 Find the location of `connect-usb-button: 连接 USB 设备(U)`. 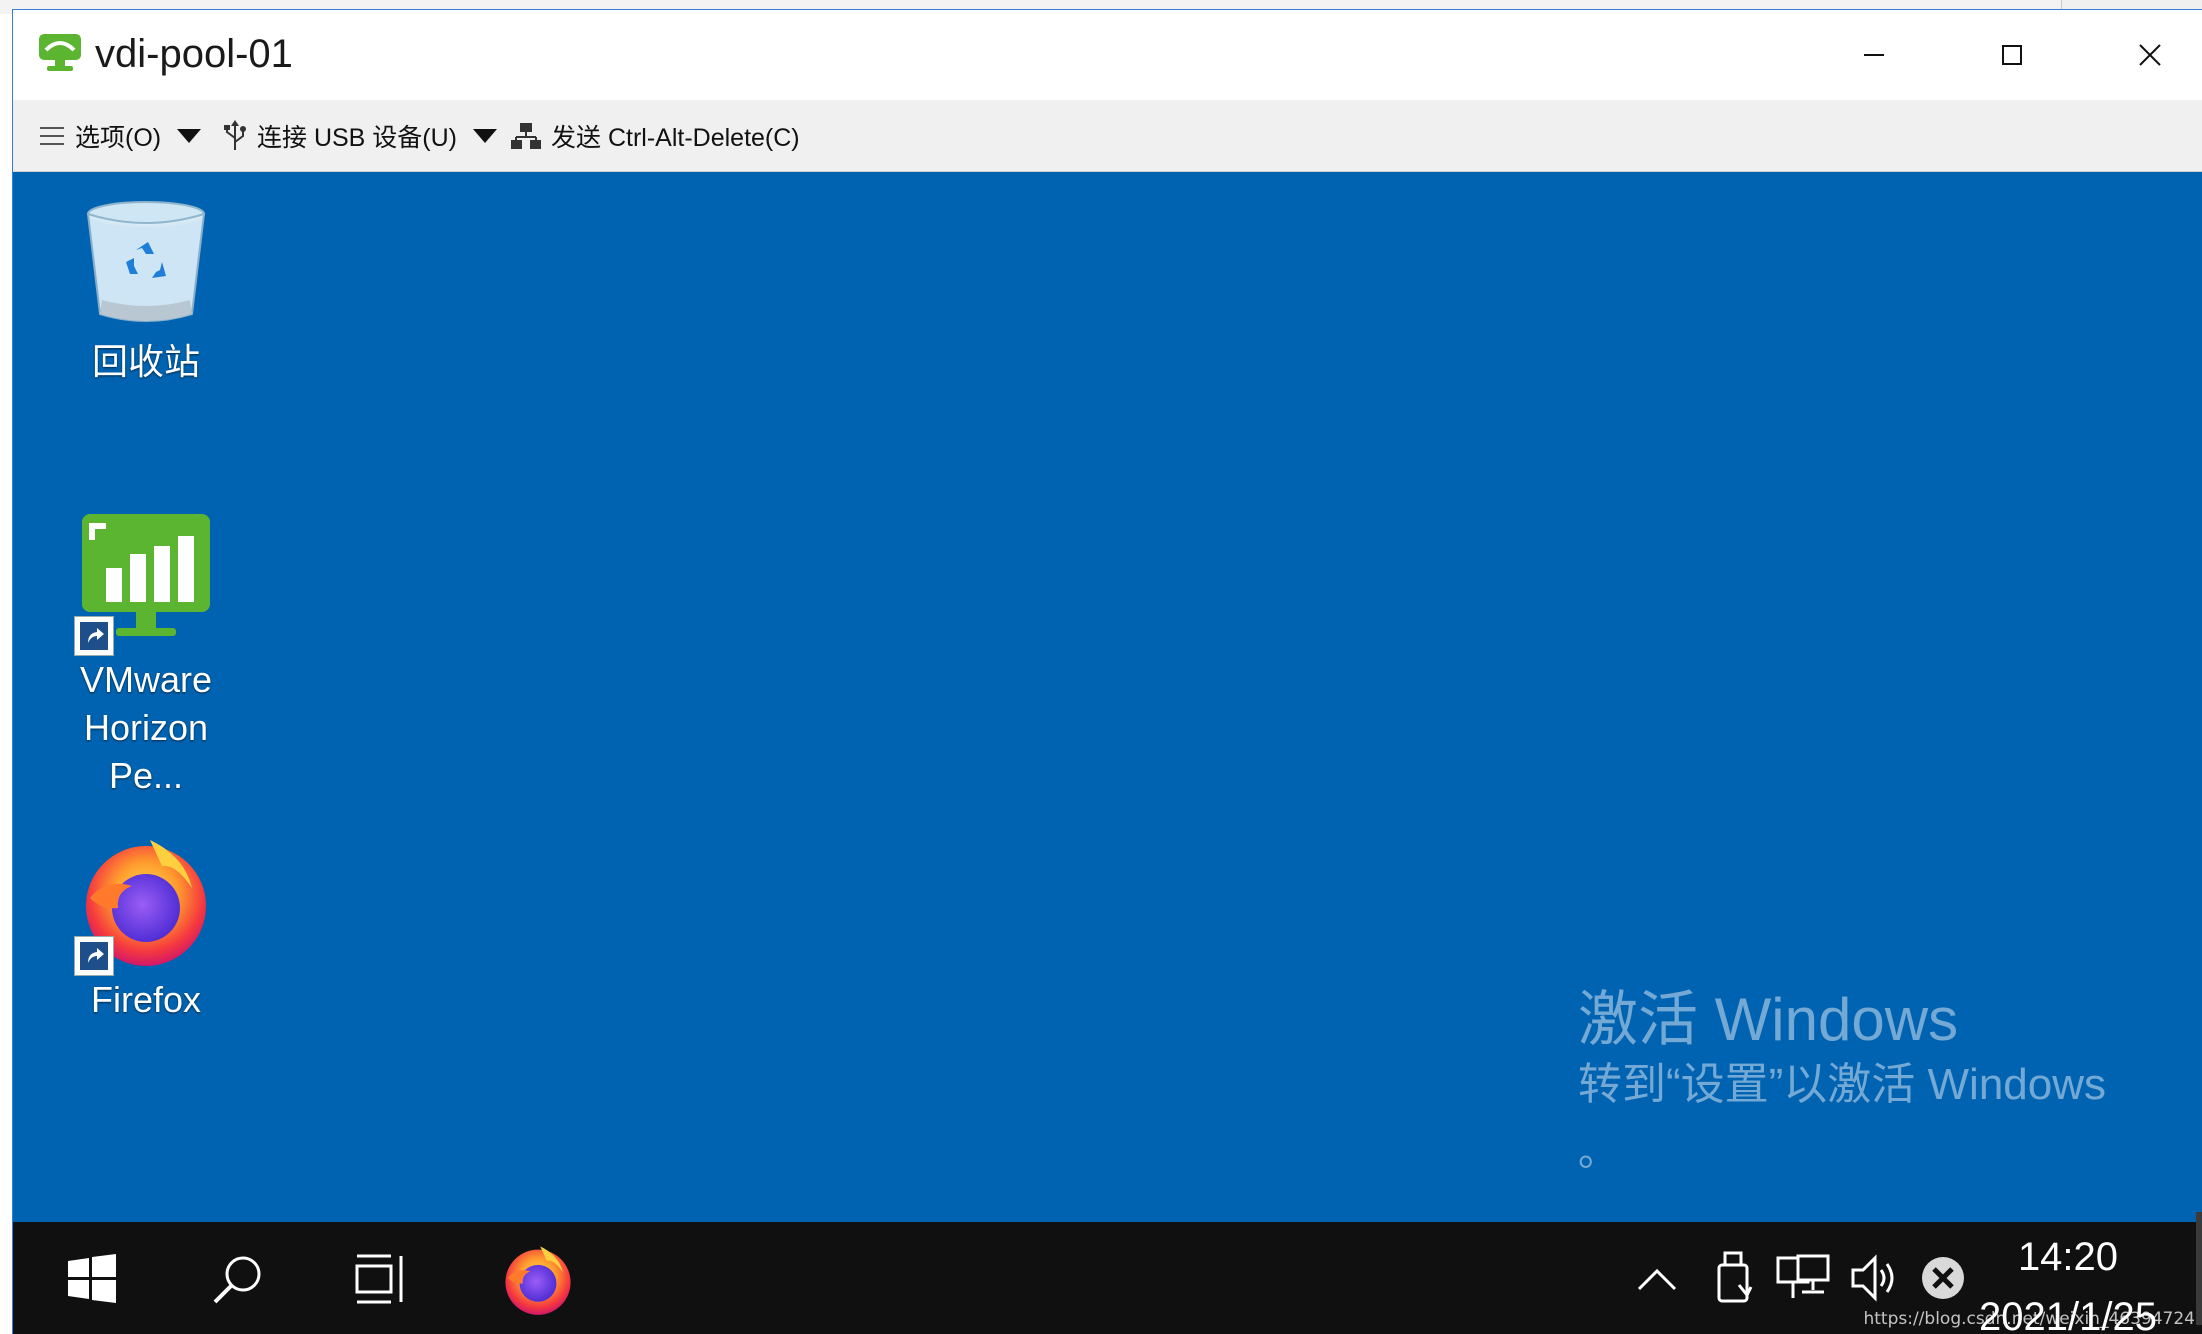

connect-usb-button: 连接 USB 设备(U) is located at coordinates (360, 136).